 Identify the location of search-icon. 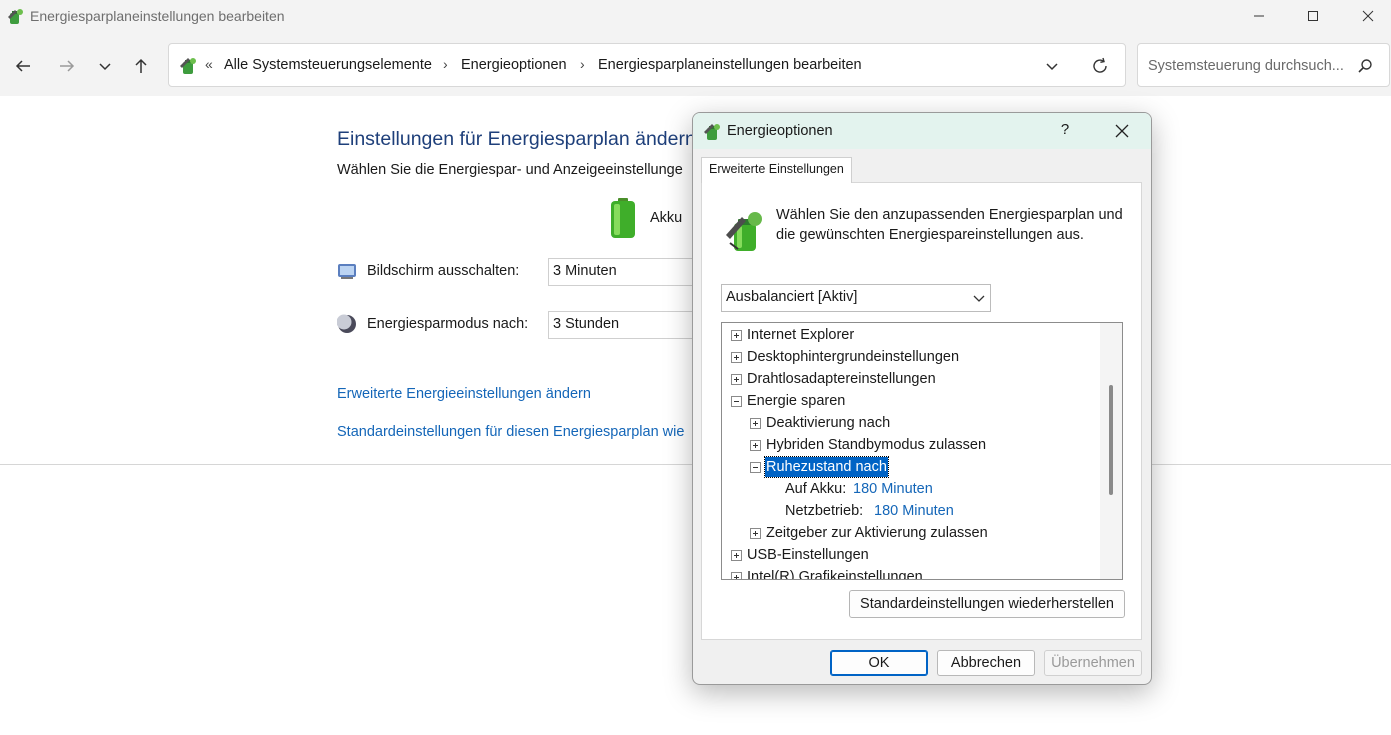
(1365, 66).